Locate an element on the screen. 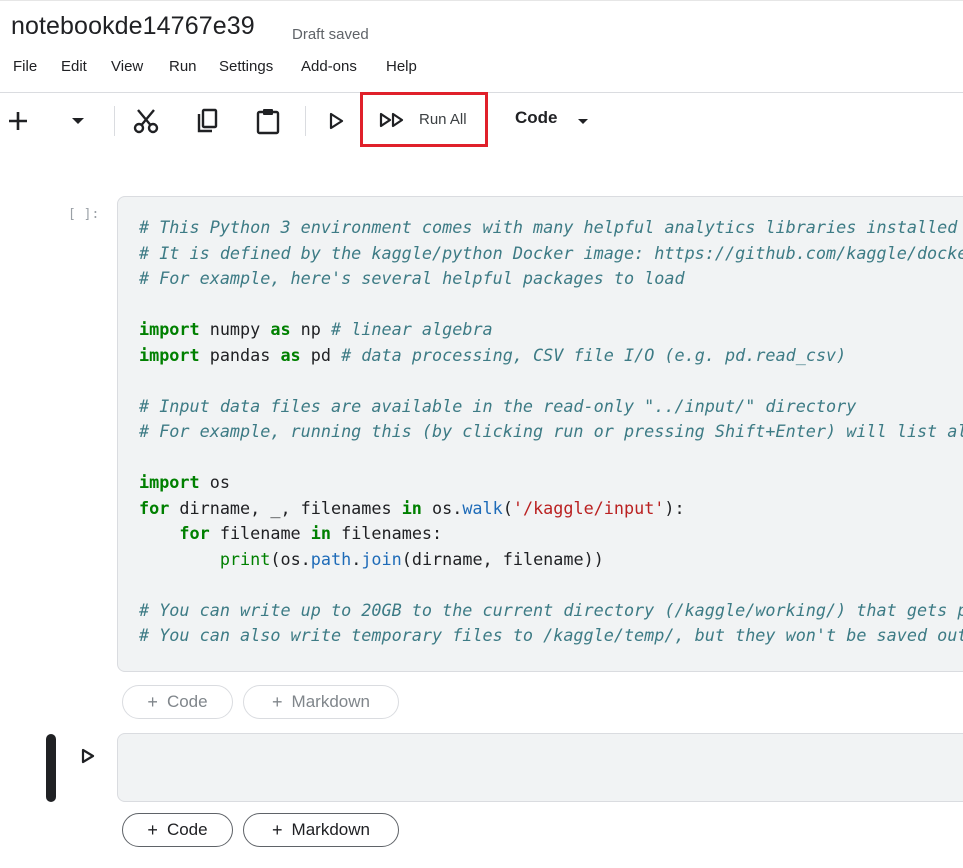 The width and height of the screenshot is (963, 868). code-text: pd is located at coordinates (321, 354).